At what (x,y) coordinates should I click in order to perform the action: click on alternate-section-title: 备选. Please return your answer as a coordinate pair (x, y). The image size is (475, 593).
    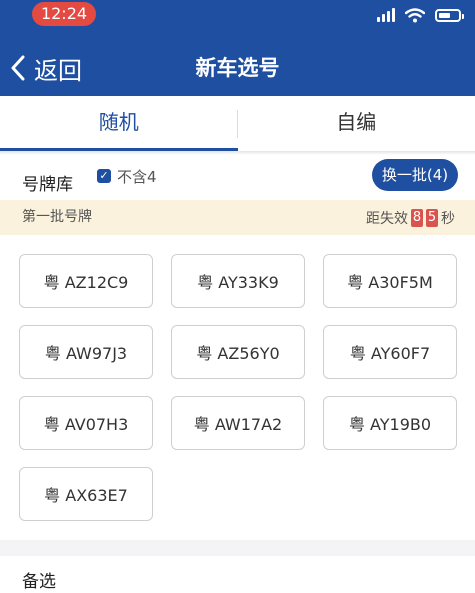
    Looking at the image, I should click on (39, 582).